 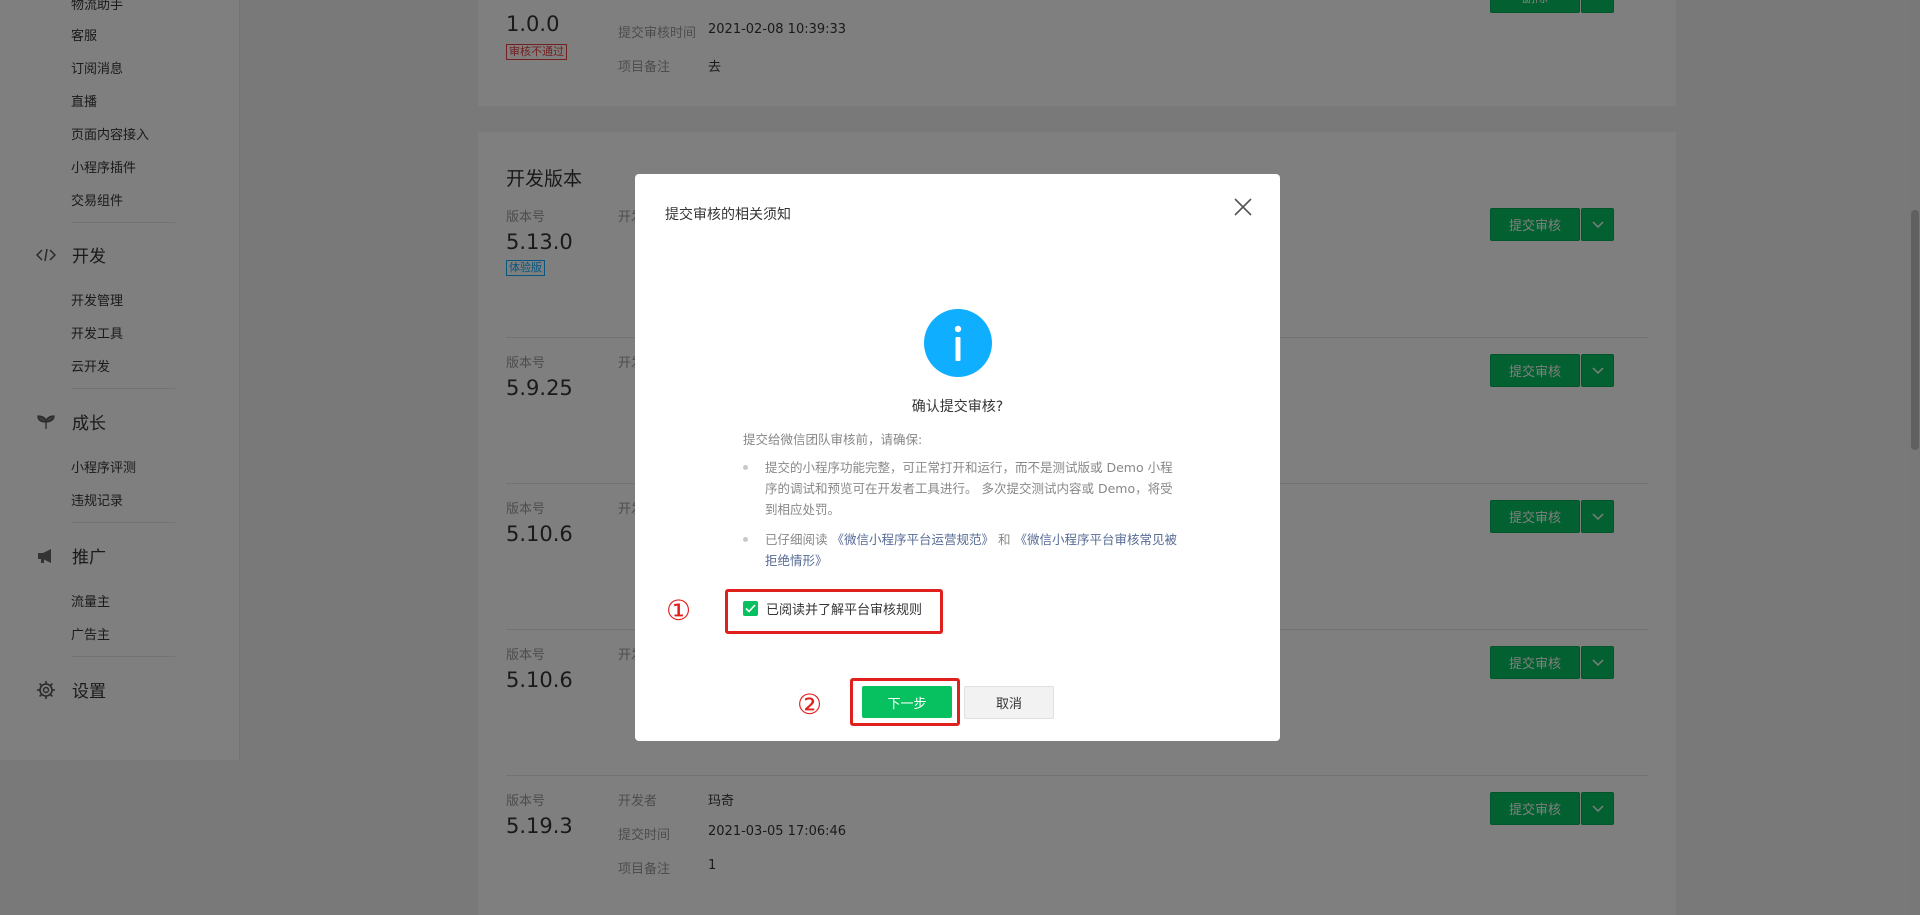 I want to click on annotation-box-checkbox, so click(x=834, y=611).